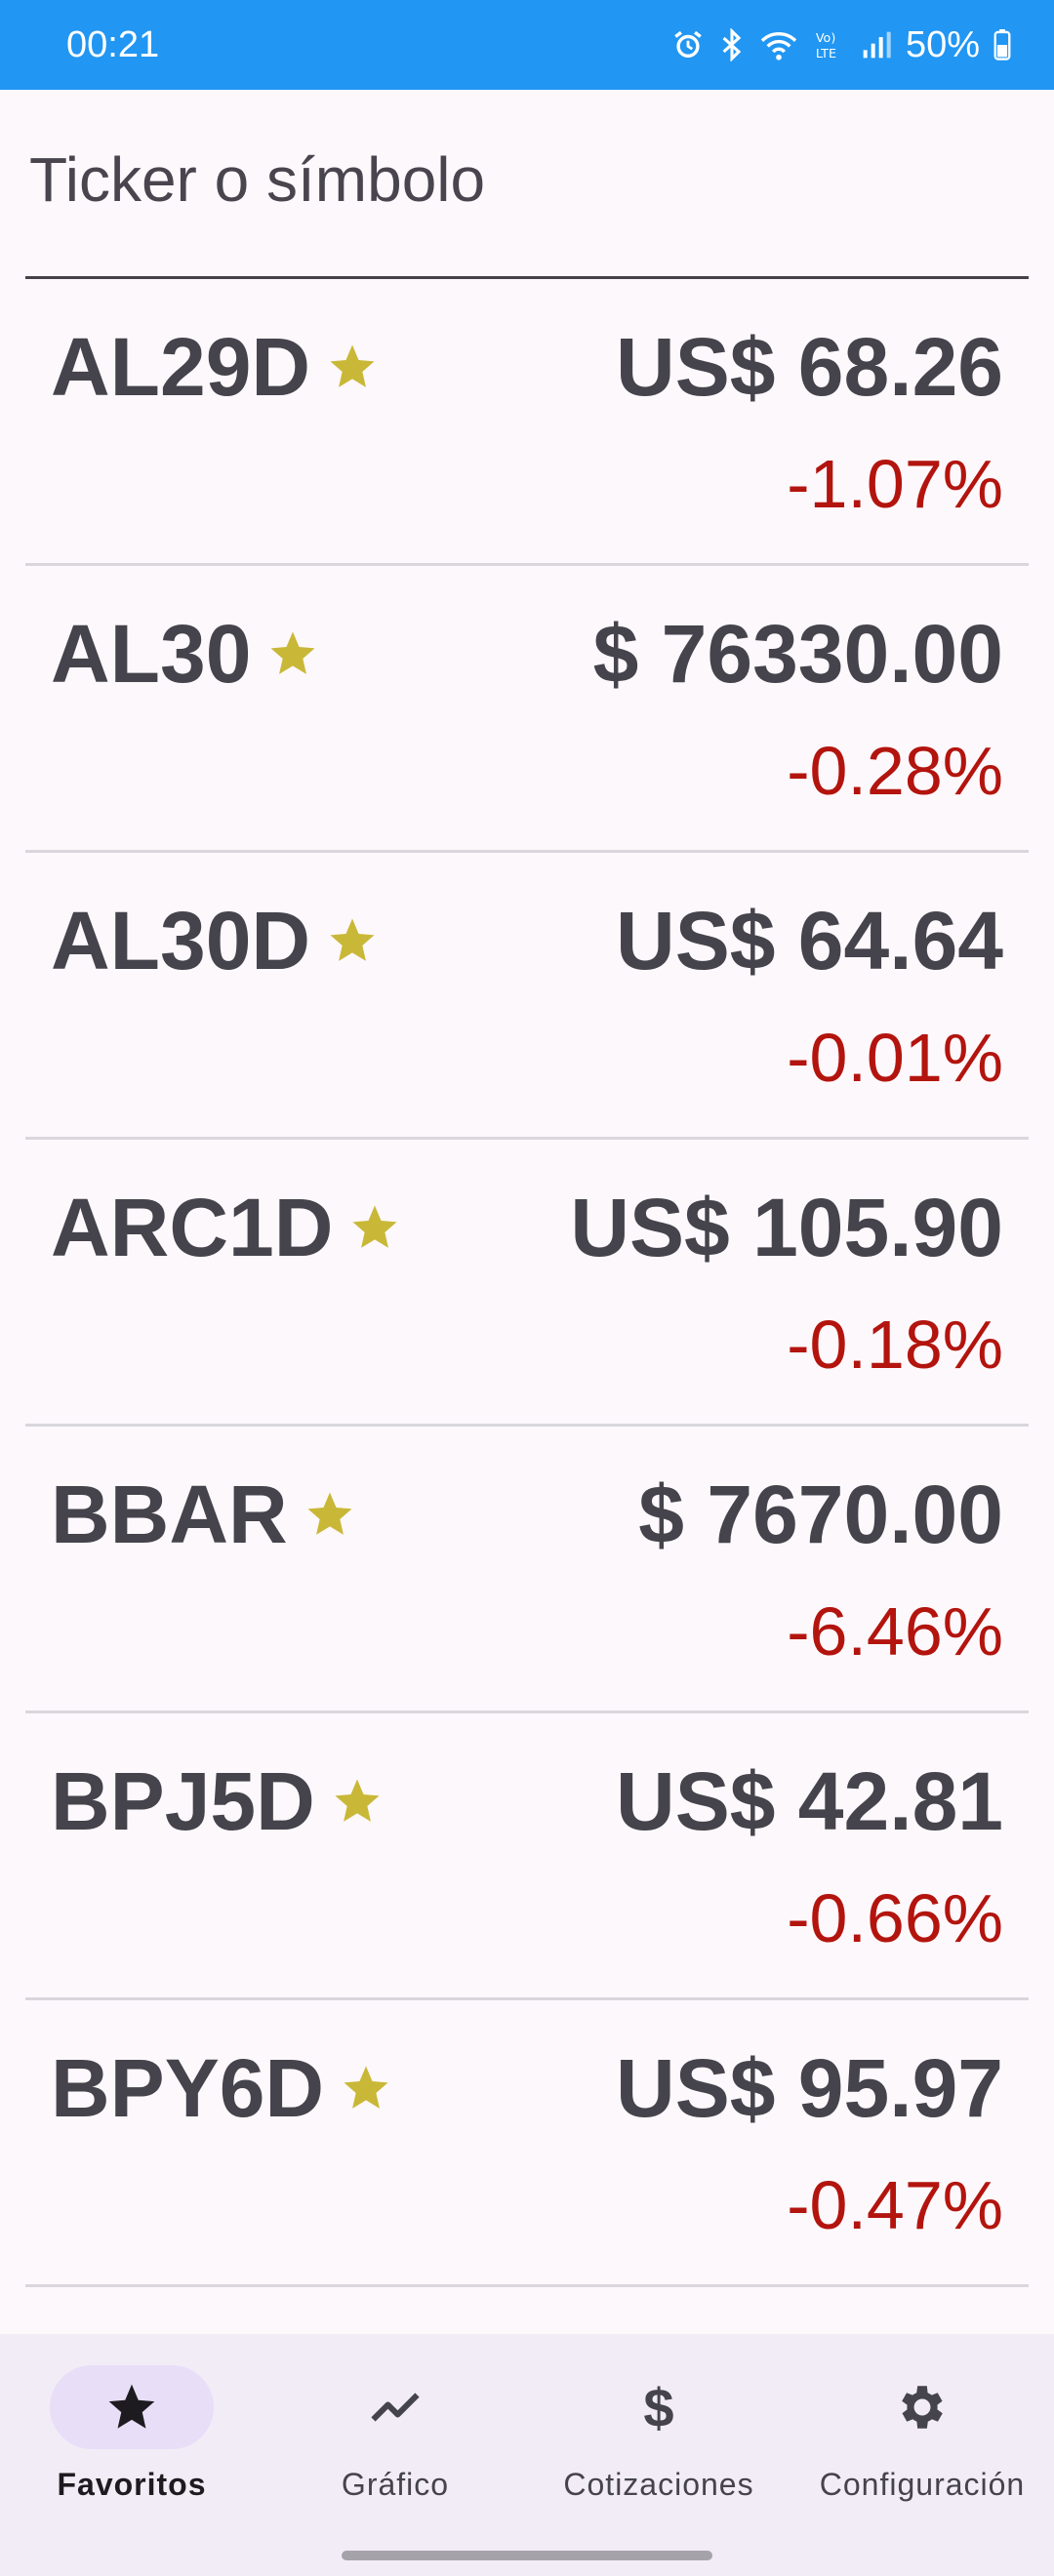  I want to click on nav-item-grafico: Gráfico, so click(395, 2431).